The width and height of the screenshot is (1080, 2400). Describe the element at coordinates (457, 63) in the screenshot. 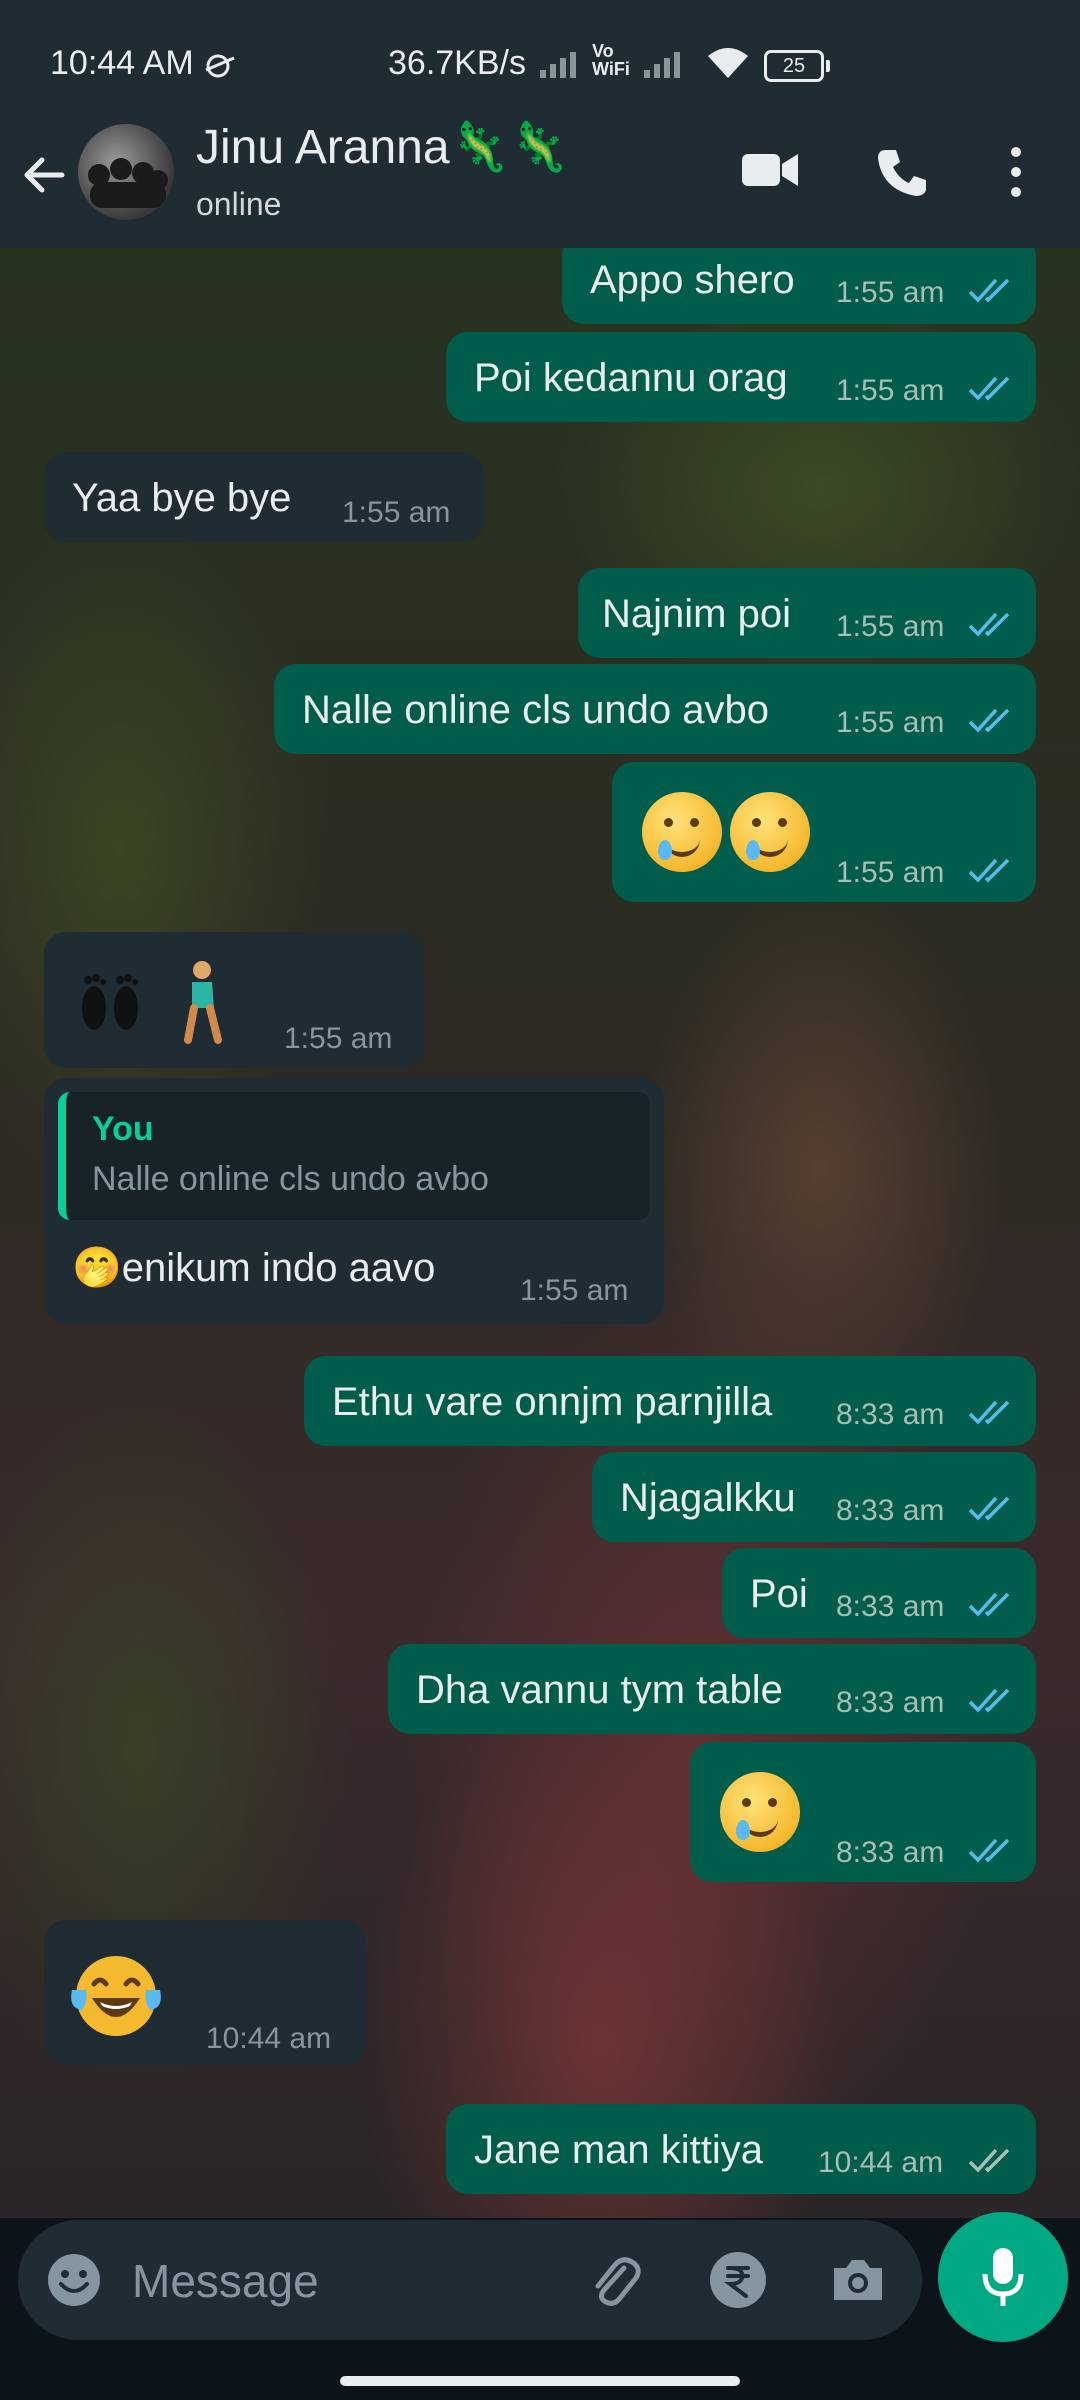

I see `network-speed: 36.7KB/s` at that location.